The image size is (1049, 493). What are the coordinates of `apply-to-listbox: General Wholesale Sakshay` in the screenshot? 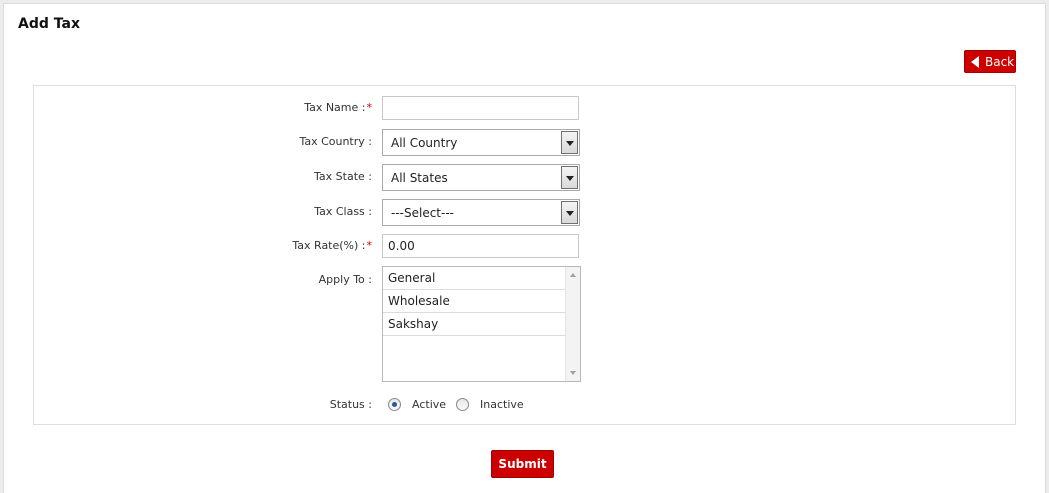 It's located at (481, 324).